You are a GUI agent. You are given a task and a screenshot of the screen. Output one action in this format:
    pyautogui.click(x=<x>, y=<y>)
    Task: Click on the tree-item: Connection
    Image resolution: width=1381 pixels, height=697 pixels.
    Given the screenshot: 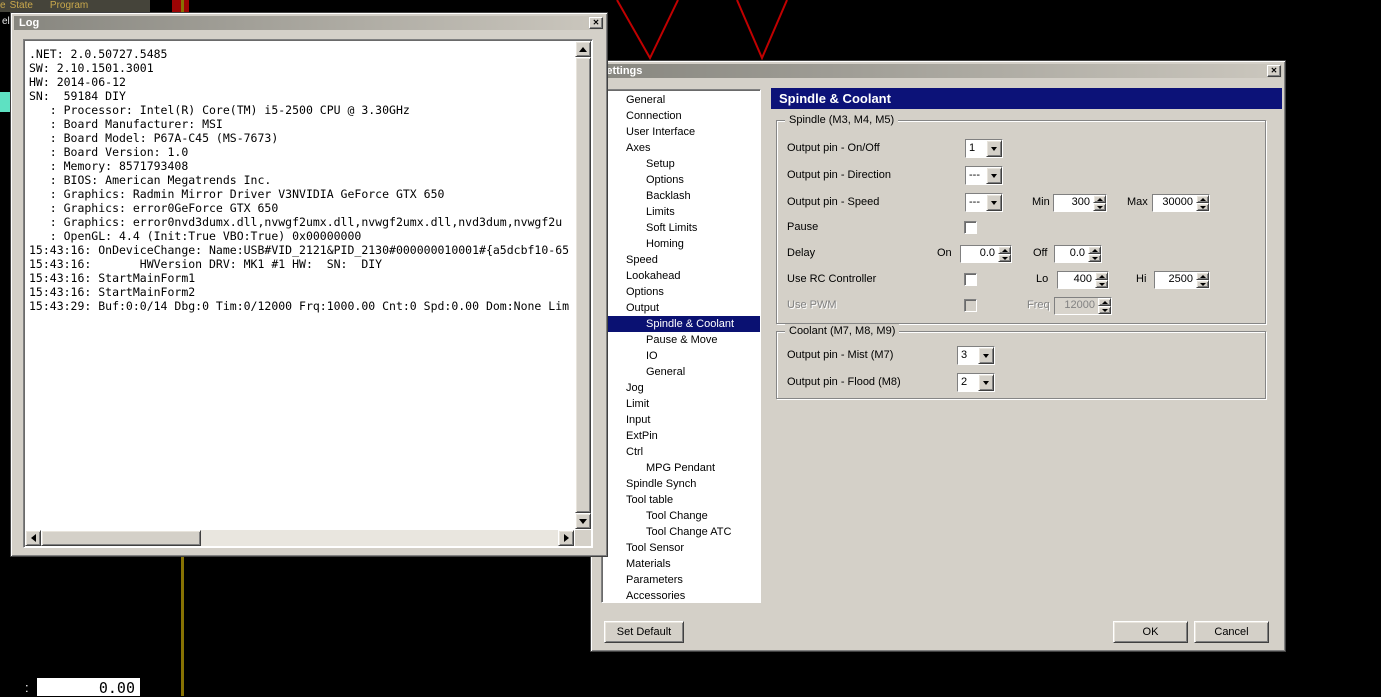 What is the action you would take?
    pyautogui.click(x=681, y=116)
    